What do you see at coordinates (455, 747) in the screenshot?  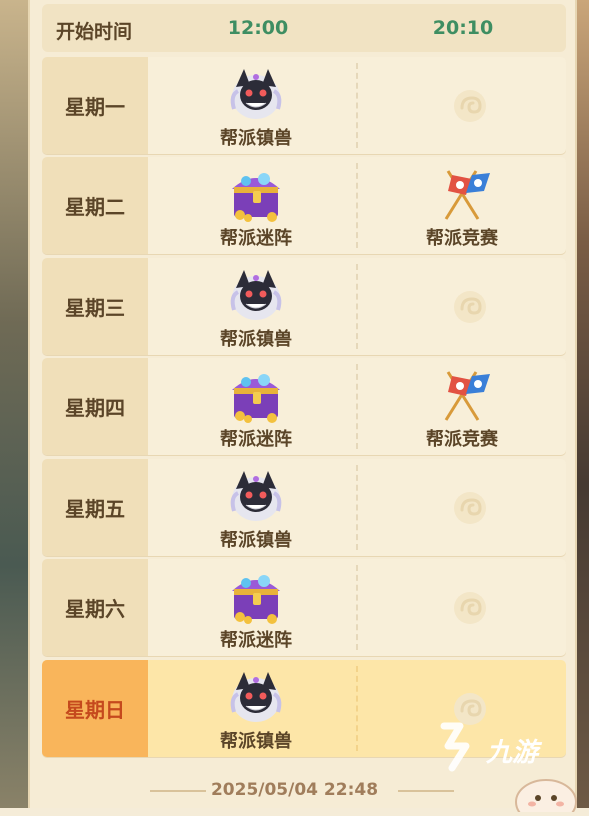 I see `jiuyou-logo-icon` at bounding box center [455, 747].